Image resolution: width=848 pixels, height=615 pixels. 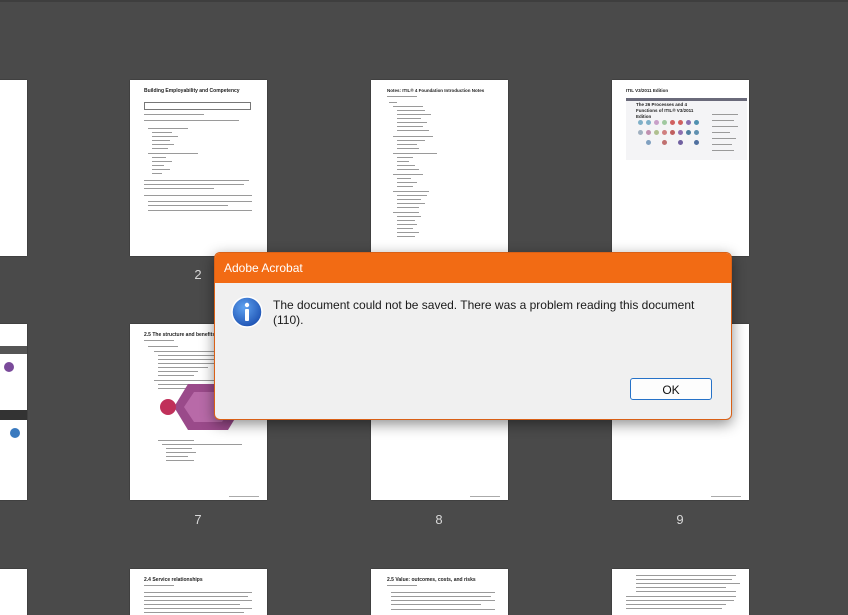 What do you see at coordinates (263, 268) in the screenshot?
I see `dialog-title: Adobe Acrobat` at bounding box center [263, 268].